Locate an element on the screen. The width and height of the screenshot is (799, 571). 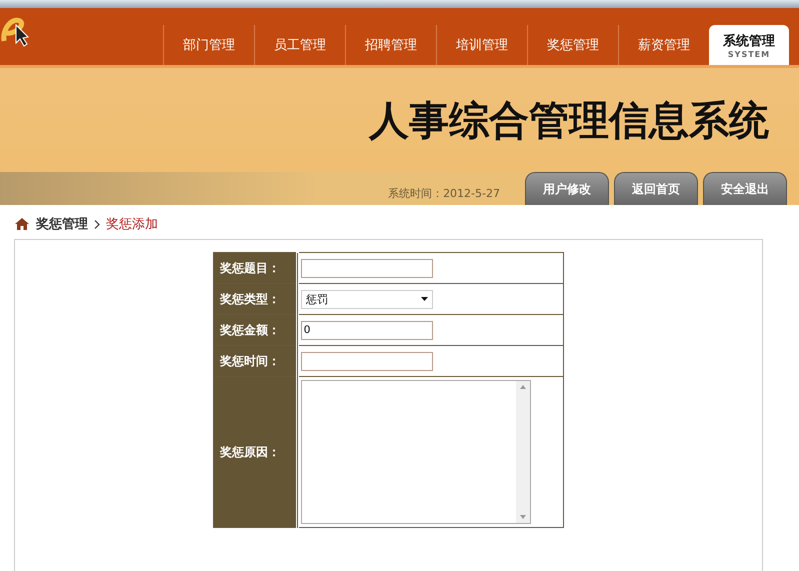
nav-tab: 系统管理 SYSTEM is located at coordinates (749, 45).